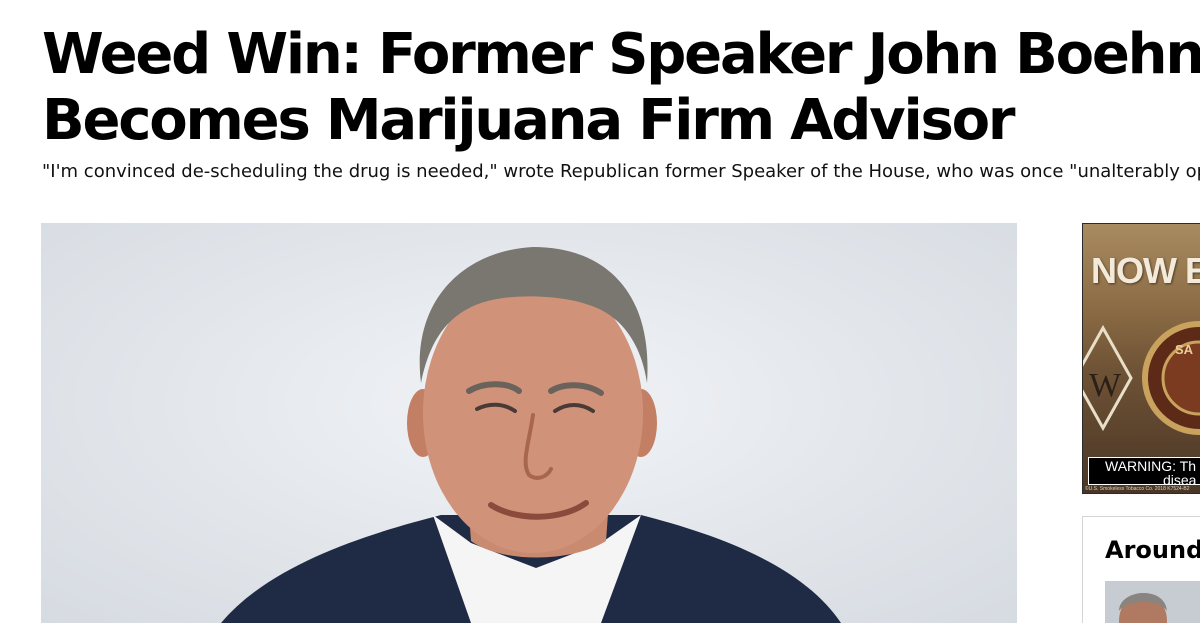  Describe the element at coordinates (1141, 569) in the screenshot. I see `around-widget: Around` at that location.